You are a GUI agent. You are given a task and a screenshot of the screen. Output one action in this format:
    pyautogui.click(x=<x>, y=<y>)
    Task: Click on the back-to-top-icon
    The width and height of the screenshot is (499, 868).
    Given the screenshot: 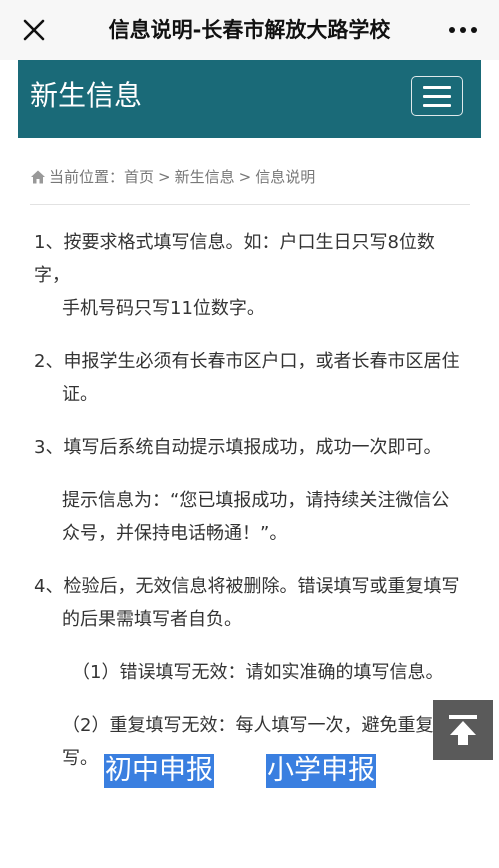 What is the action you would take?
    pyautogui.click(x=463, y=730)
    